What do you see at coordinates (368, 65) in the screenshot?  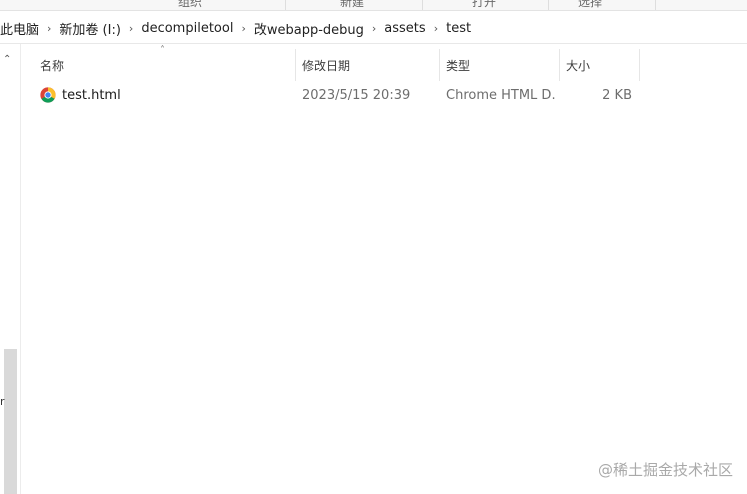 I see `column-header-date: 修改日期` at bounding box center [368, 65].